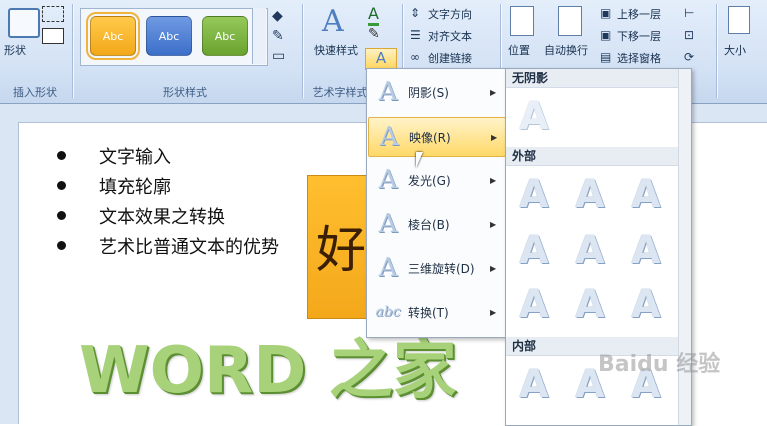 This screenshot has height=426, width=767. What do you see at coordinates (53, 36) in the screenshot?
I see `text-box-icon` at bounding box center [53, 36].